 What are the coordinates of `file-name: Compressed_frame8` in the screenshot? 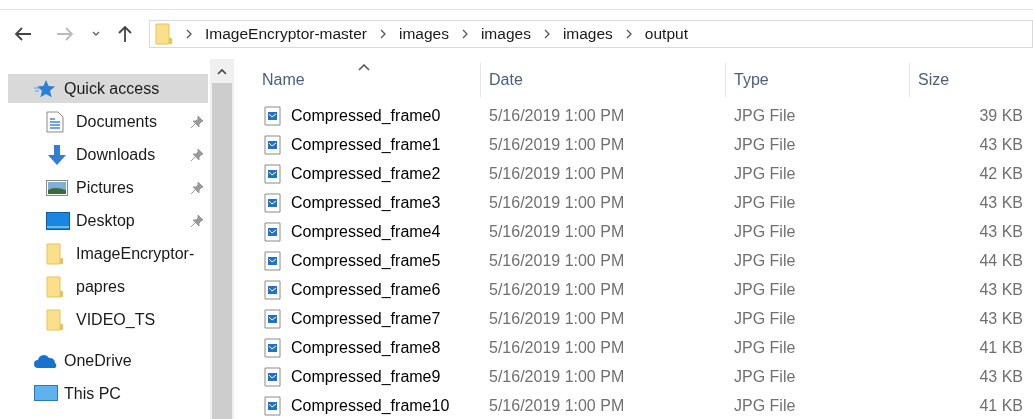 It's located at (366, 347).